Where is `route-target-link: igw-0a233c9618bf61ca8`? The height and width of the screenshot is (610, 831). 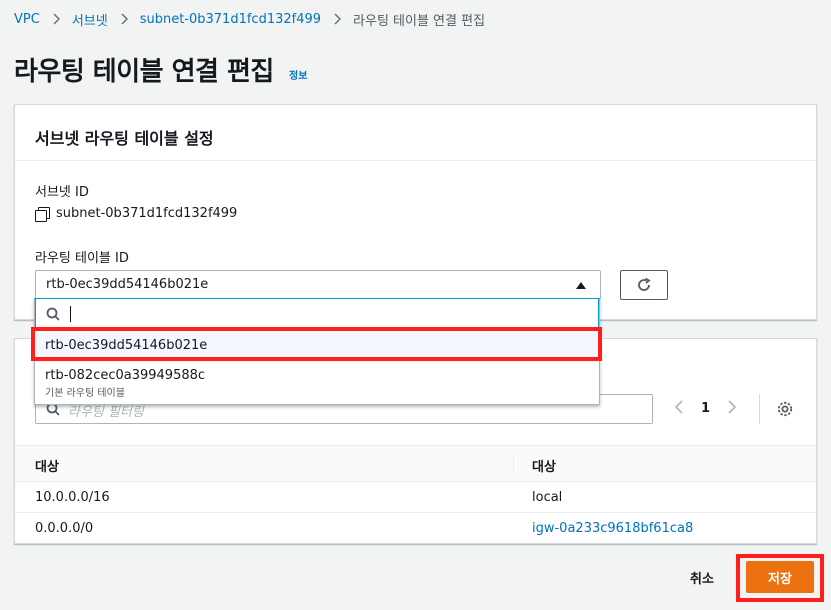
route-target-link: igw-0a233c9618bf61ca8 is located at coordinates (612, 528).